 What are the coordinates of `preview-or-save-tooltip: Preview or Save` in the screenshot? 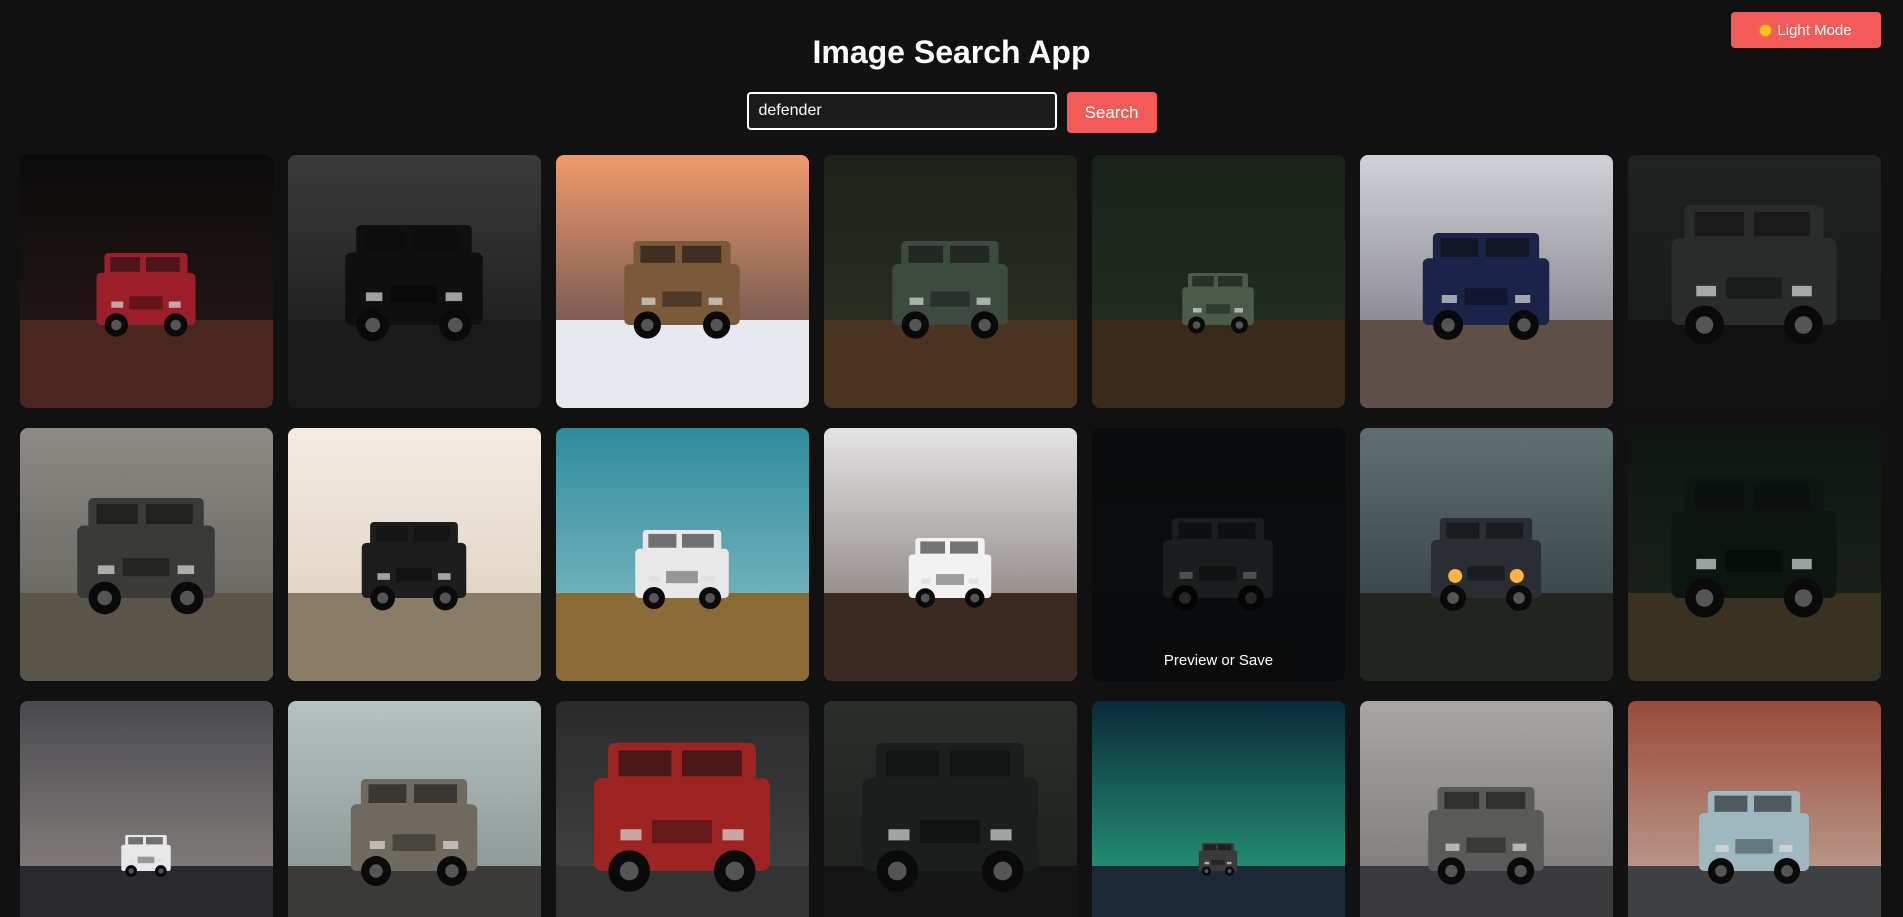 It's located at (1218, 660).